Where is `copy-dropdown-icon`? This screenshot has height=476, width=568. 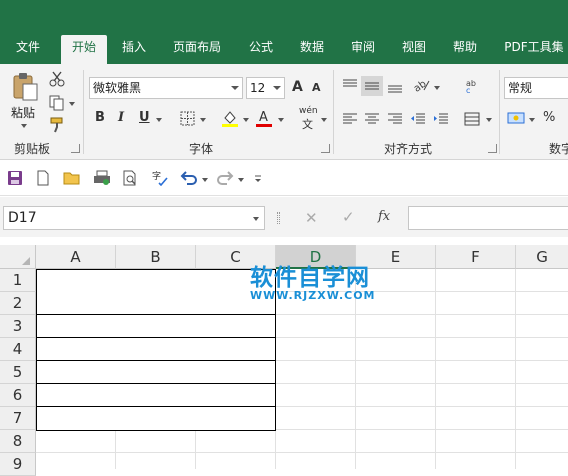 copy-dropdown-icon is located at coordinates (72, 104).